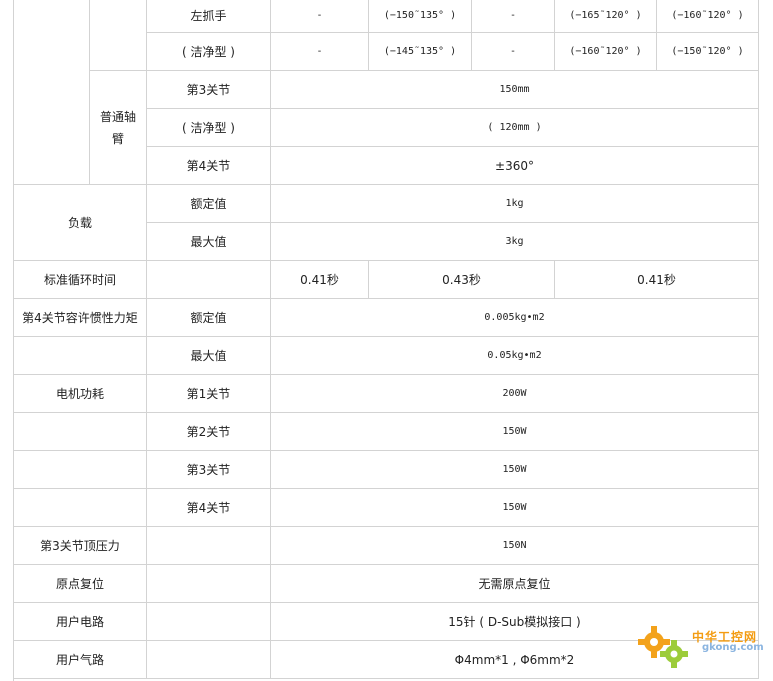 This screenshot has width=773, height=681. Describe the element at coordinates (80, 584) in the screenshot. I see `origin-reset-label: 原点复位` at that location.